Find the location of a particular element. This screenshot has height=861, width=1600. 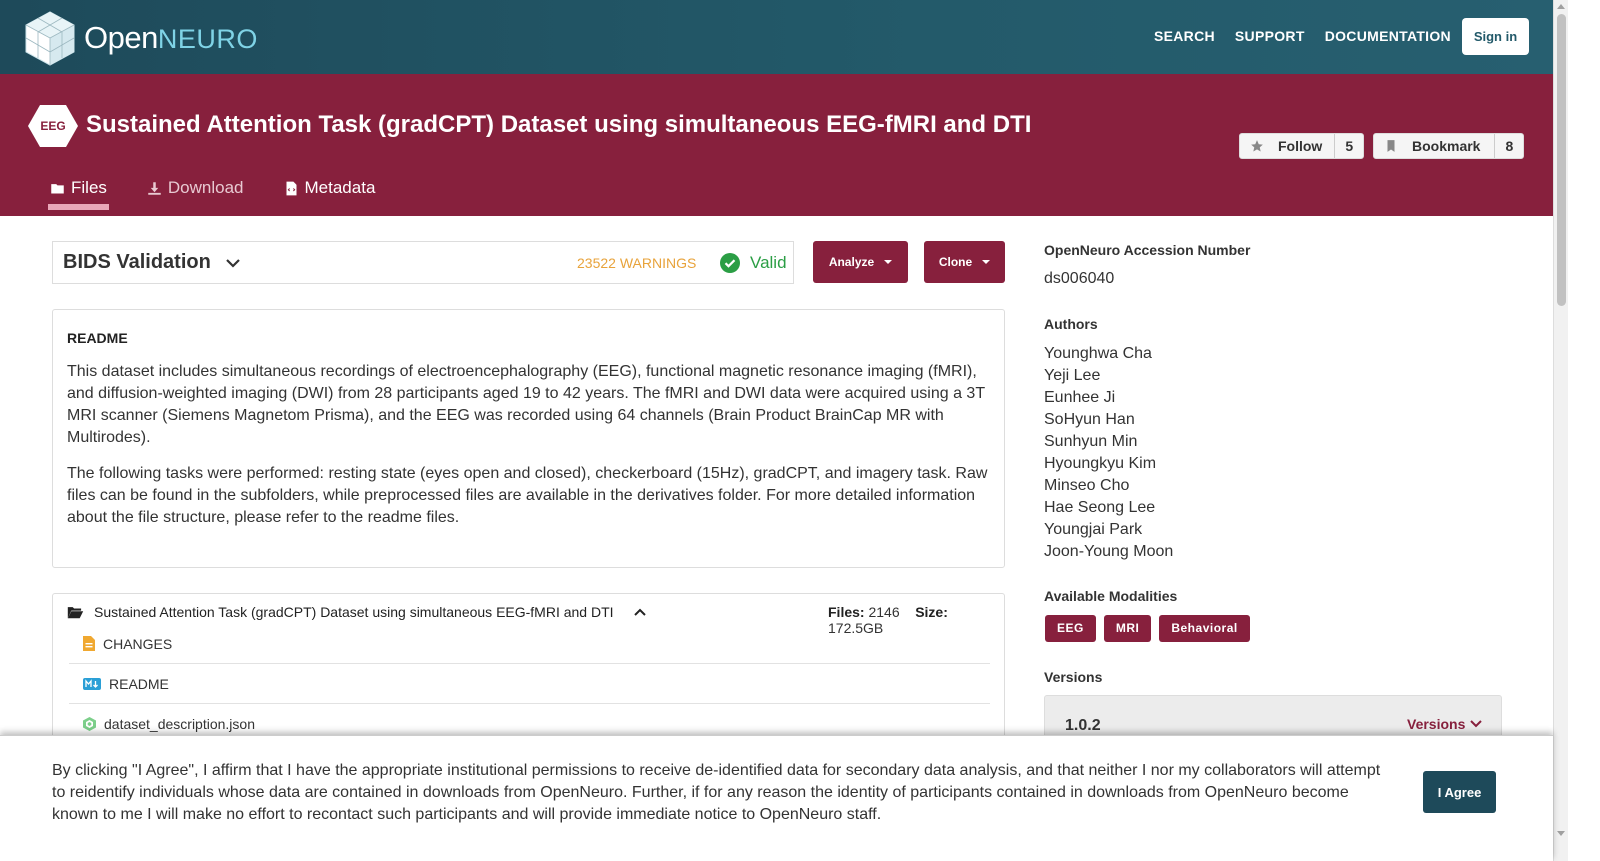

valid-status-label: Valid is located at coordinates (768, 262).